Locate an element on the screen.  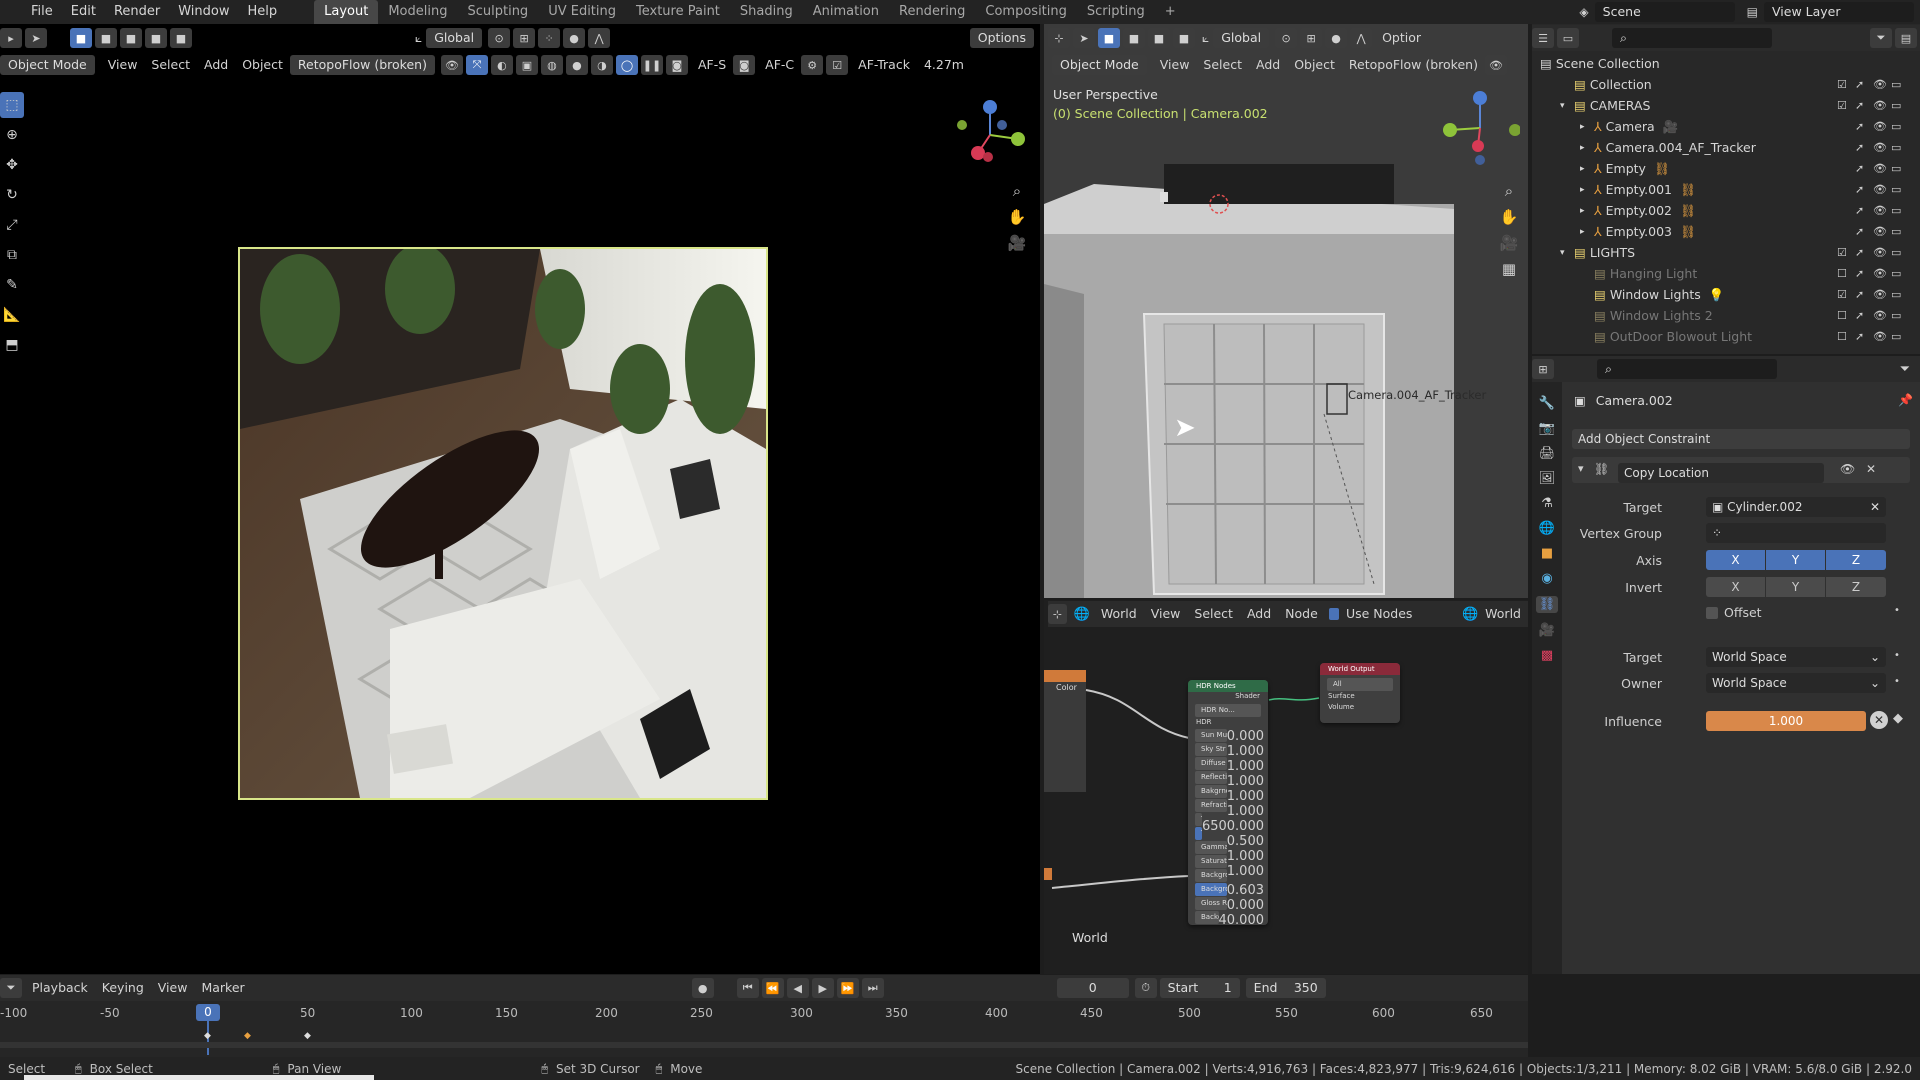
outliner-row: ▤ Window Lights 💡 ☑ ➚ 👁 ▭ is located at coordinates (1727, 294).